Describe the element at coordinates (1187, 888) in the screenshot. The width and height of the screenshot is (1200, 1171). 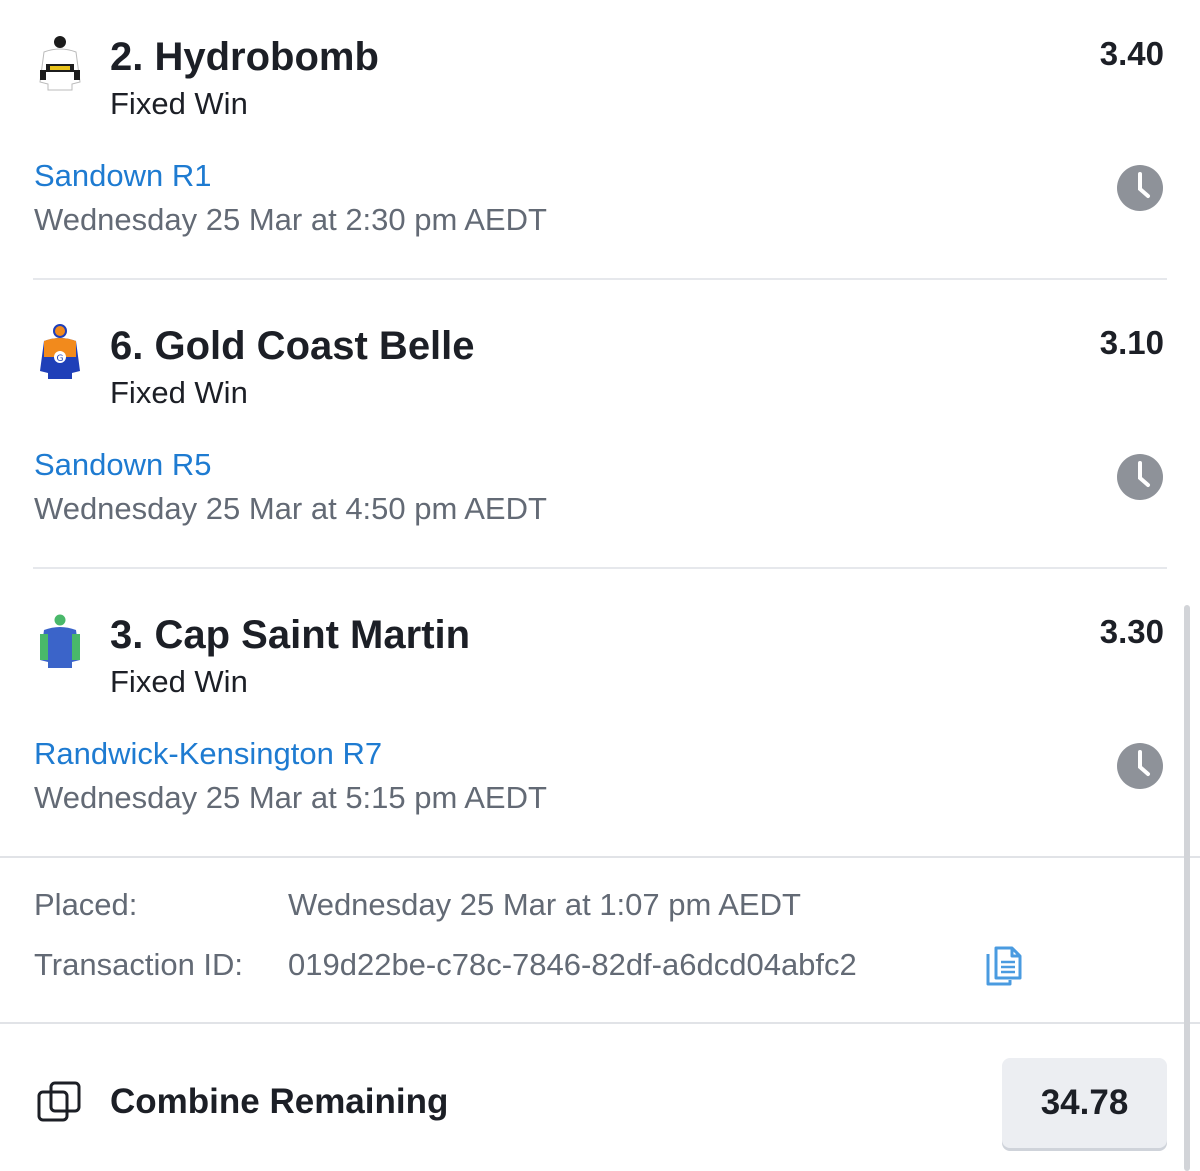
I see `scrollbar` at that location.